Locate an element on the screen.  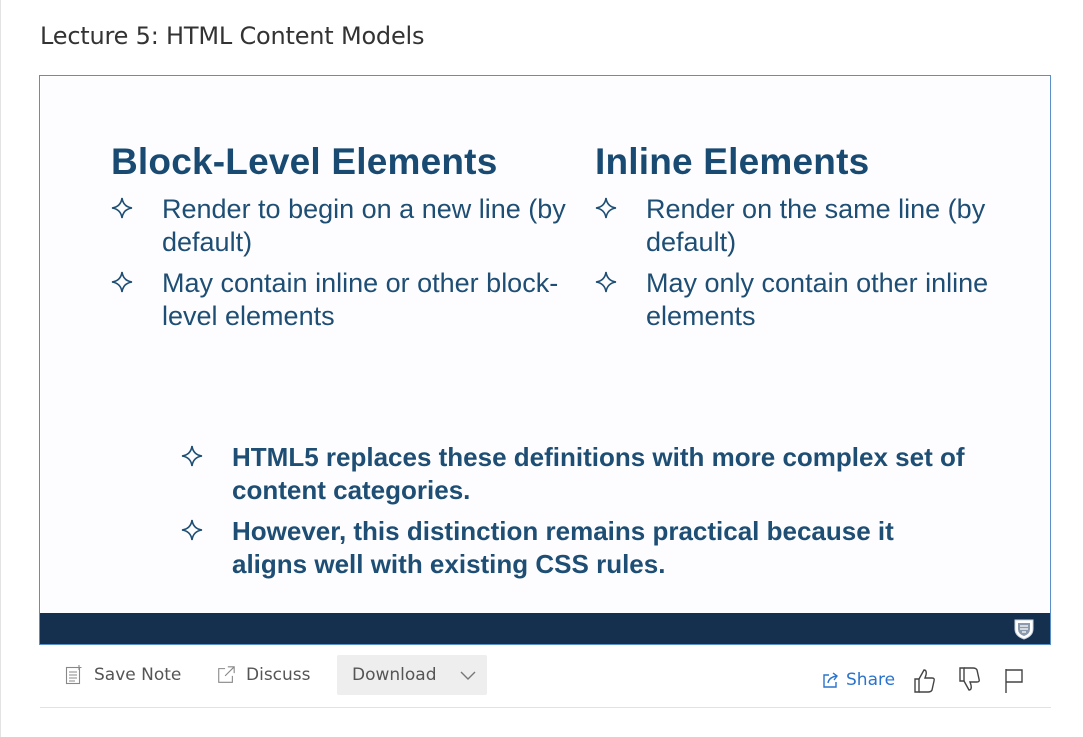
note-icon is located at coordinates (73, 675).